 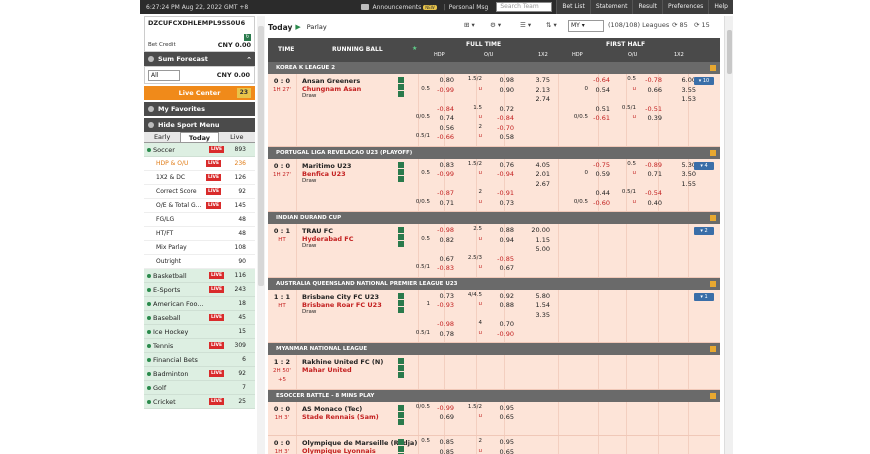 What do you see at coordinates (650, 118) in the screenshot?
I see `odds-cell: 0.39` at bounding box center [650, 118].